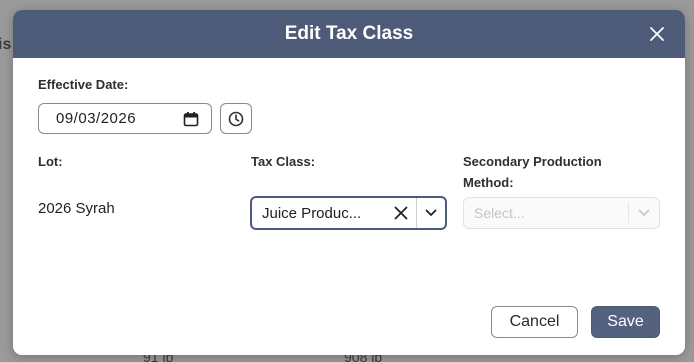 Image resolution: width=694 pixels, height=362 pixels. I want to click on dialog-header: Edit Tax Class, so click(349, 34).